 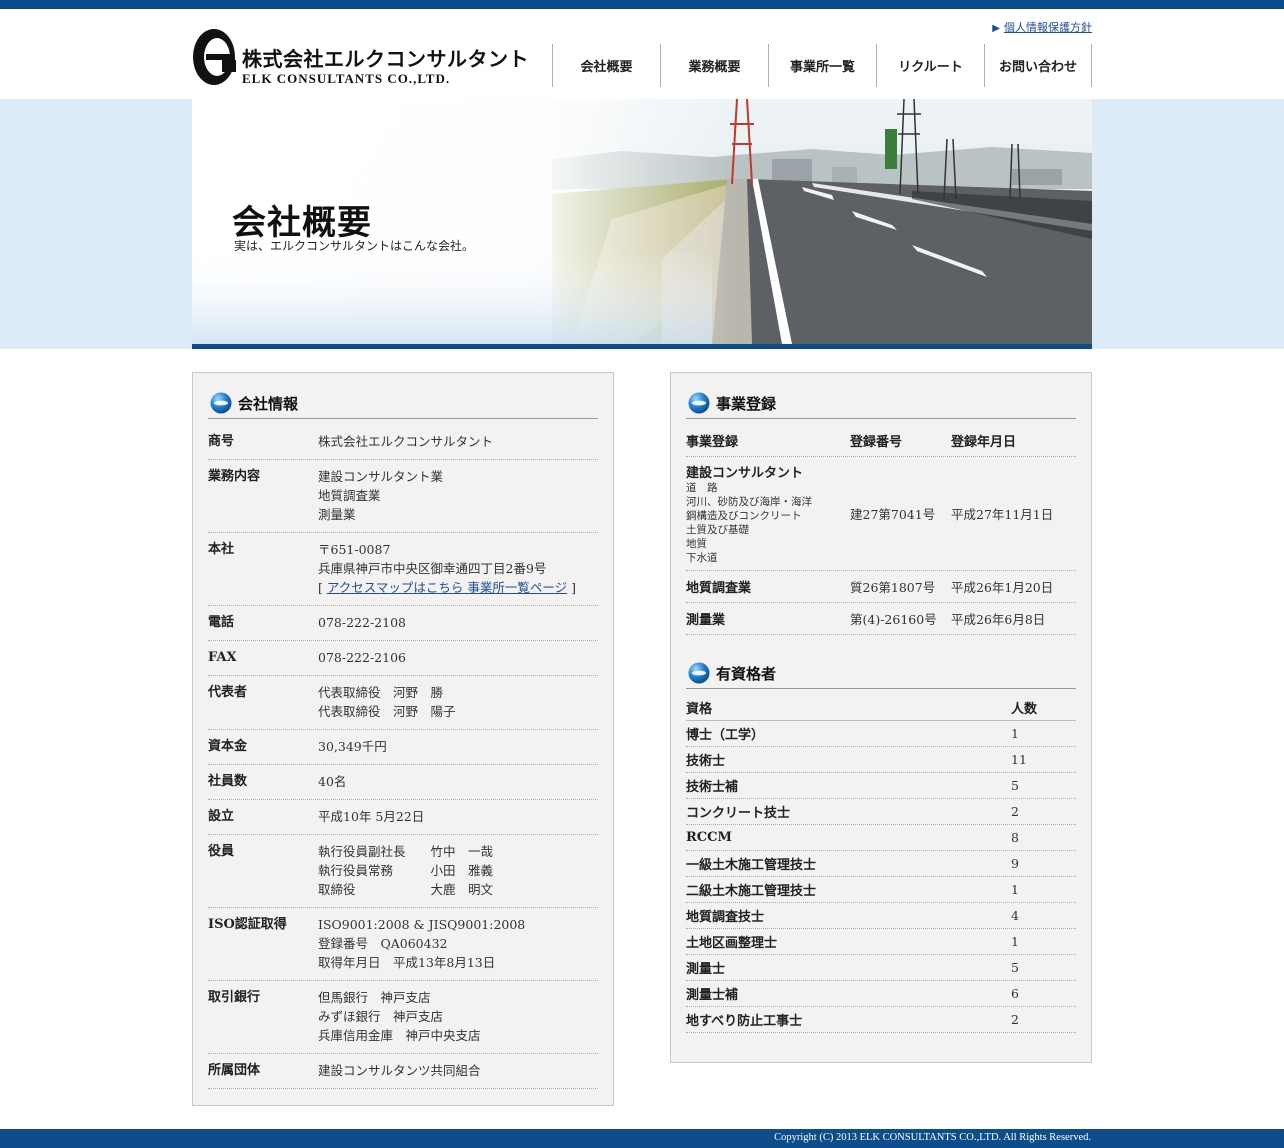 I want to click on table-row: 測量士補 6, so click(x=881, y=994).